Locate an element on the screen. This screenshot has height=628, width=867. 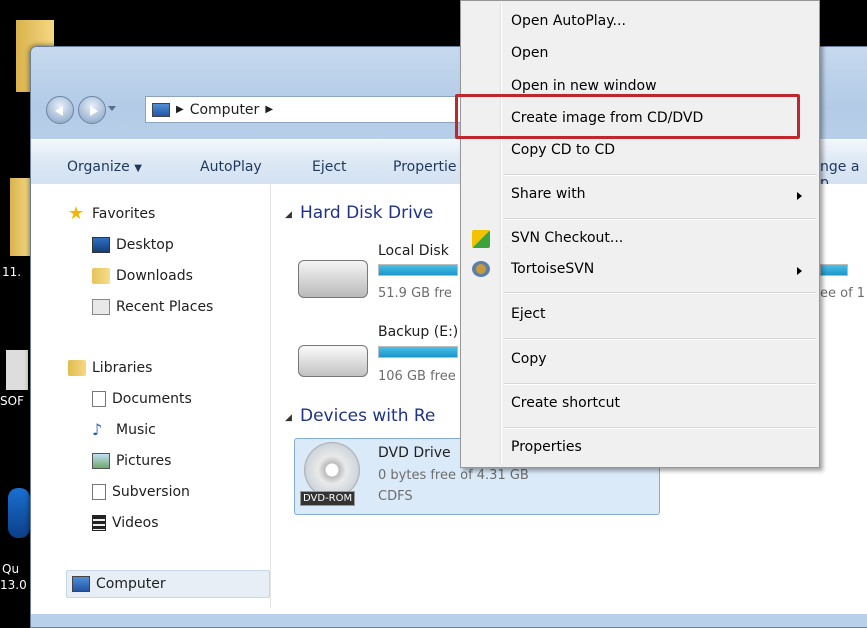
menu-item-copy: Copy is located at coordinates (529, 359).